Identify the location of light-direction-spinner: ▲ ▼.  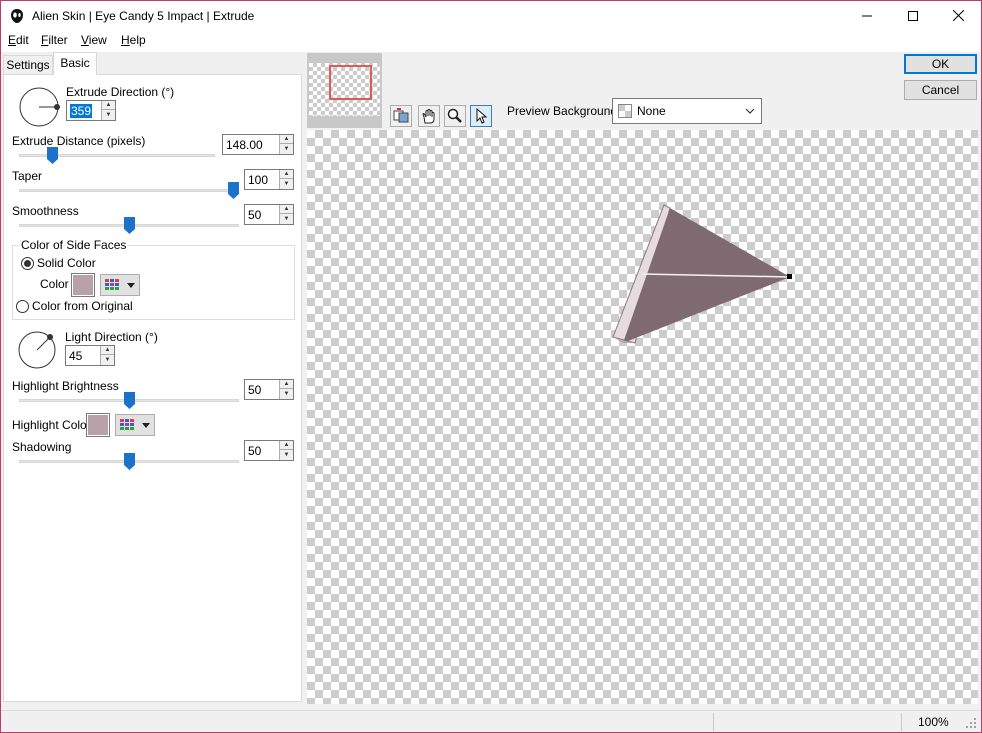
(107, 355).